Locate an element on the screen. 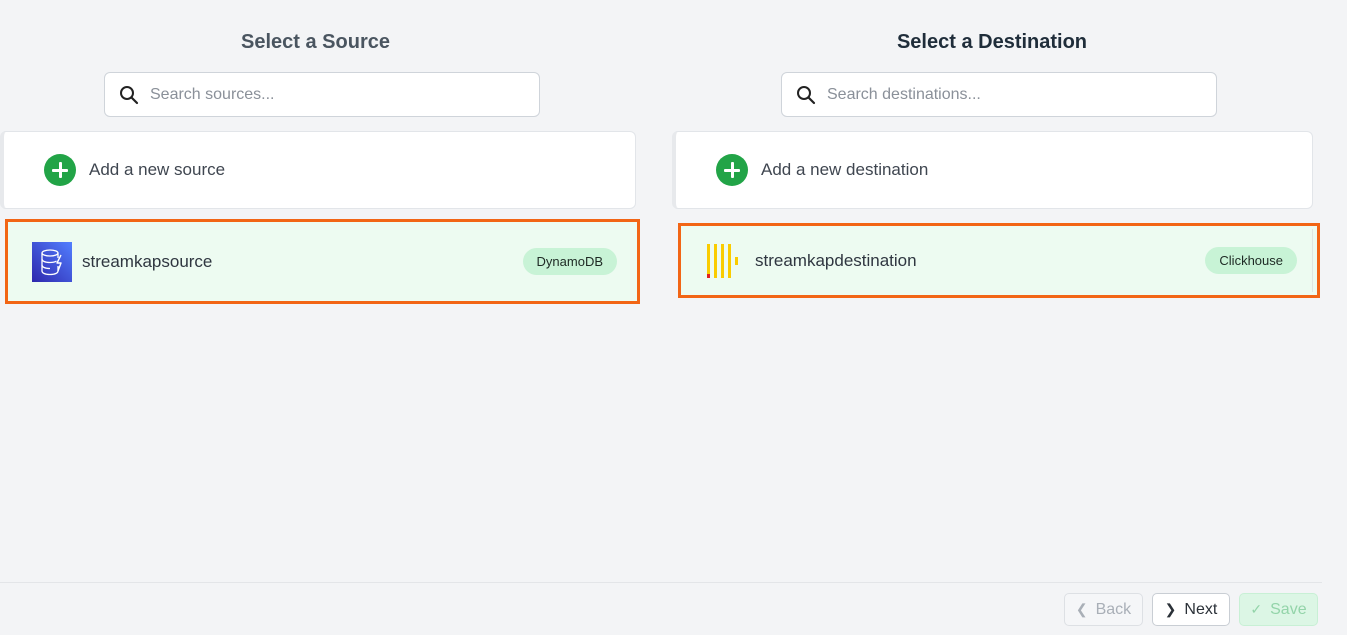  source-title: Select a Source is located at coordinates (315, 42).